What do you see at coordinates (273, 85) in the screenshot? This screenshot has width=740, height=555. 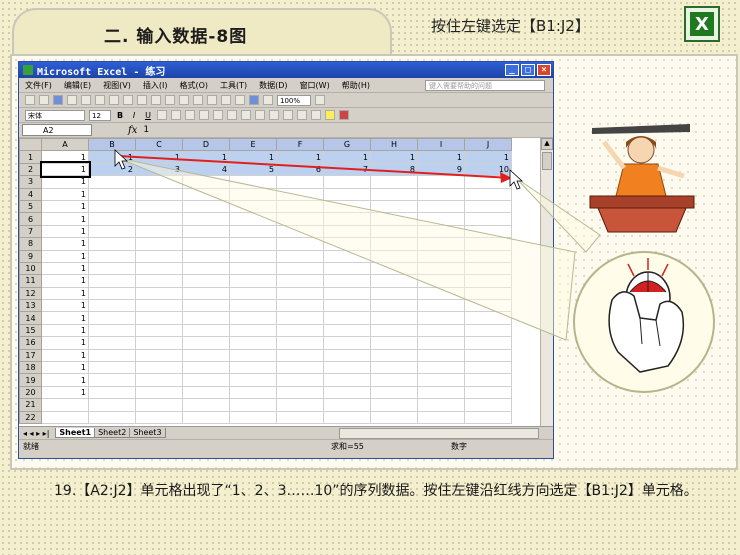 I see `menu-data: 数据(D)` at bounding box center [273, 85].